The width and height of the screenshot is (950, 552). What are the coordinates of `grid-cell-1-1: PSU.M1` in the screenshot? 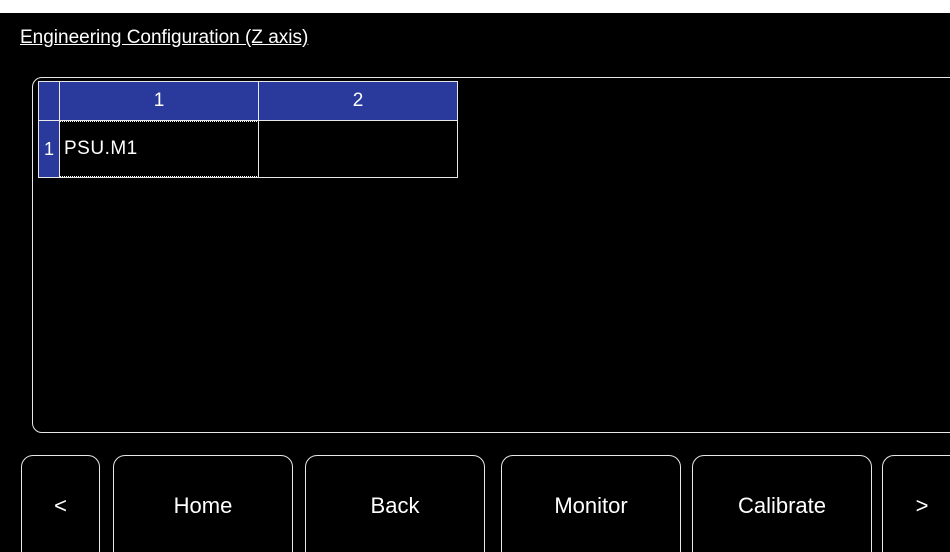 It's located at (159, 149).